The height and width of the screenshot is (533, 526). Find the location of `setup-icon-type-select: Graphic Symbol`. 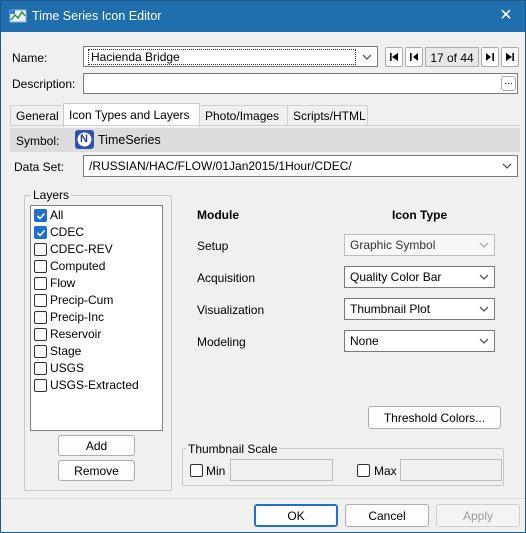

setup-icon-type-select: Graphic Symbol is located at coordinates (419, 245).